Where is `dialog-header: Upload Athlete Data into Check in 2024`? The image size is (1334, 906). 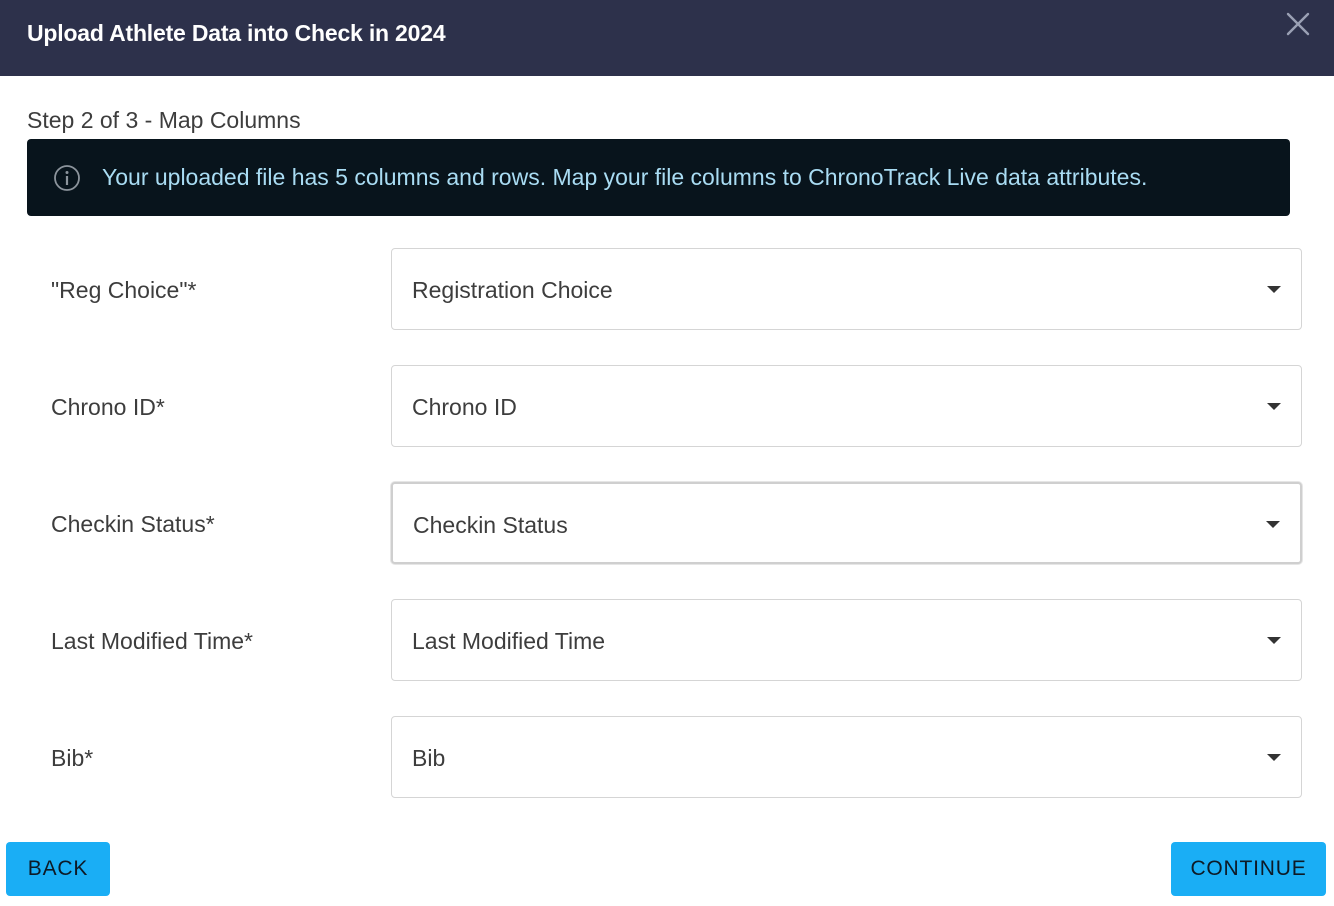
dialog-header: Upload Athlete Data into Check in 2024 is located at coordinates (667, 38).